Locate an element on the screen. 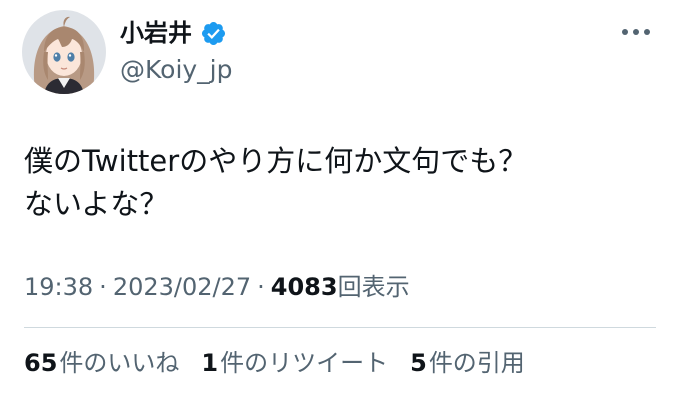  tweet-meta: 19:38 · 2023/02/27 · 4083回表示 is located at coordinates (217, 287).